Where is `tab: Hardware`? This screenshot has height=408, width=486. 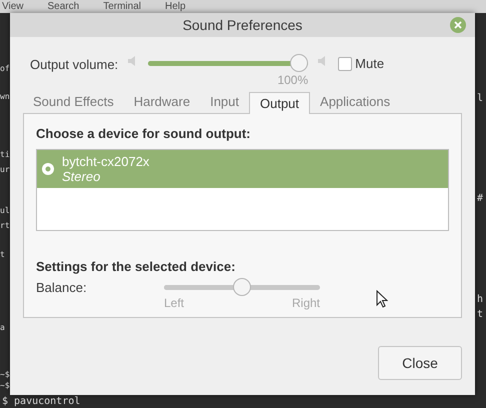
tab: Hardware is located at coordinates (162, 102).